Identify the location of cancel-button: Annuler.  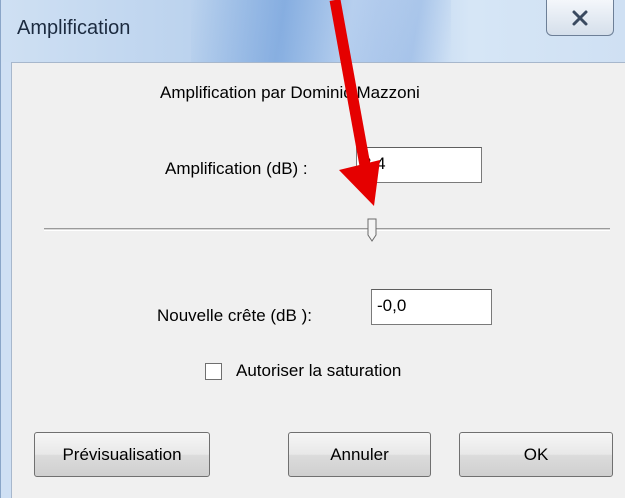
(359, 454).